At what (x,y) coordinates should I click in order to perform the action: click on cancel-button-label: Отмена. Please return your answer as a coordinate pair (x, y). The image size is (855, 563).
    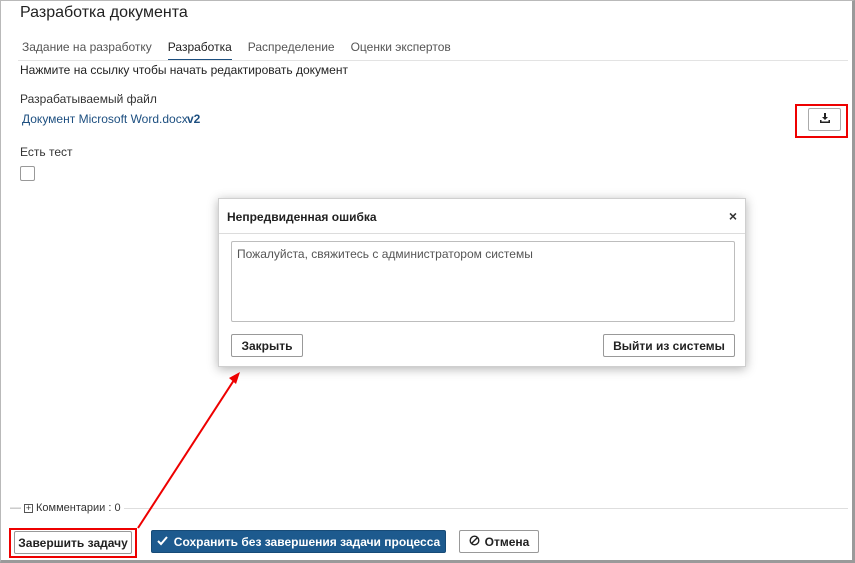
    Looking at the image, I should click on (507, 541).